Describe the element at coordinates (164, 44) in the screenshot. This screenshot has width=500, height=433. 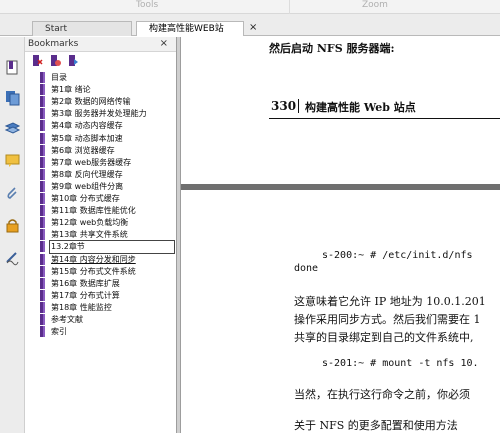
I see `bookmarks-panel-close-icon: ×` at that location.